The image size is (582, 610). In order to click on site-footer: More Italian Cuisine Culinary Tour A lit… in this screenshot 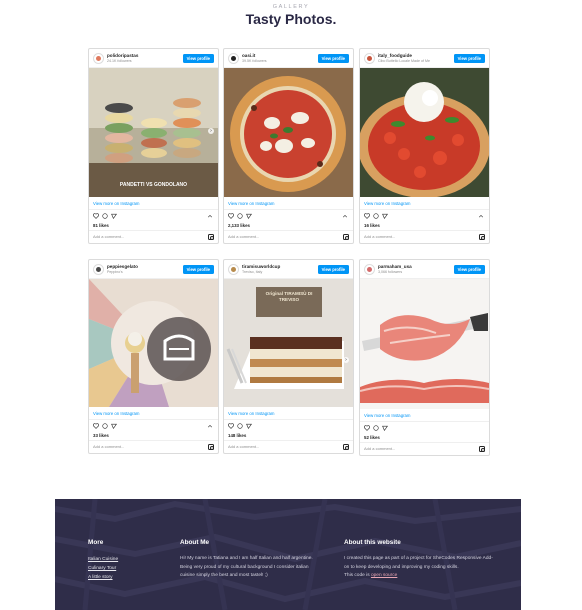, I will do `click(288, 554)`.